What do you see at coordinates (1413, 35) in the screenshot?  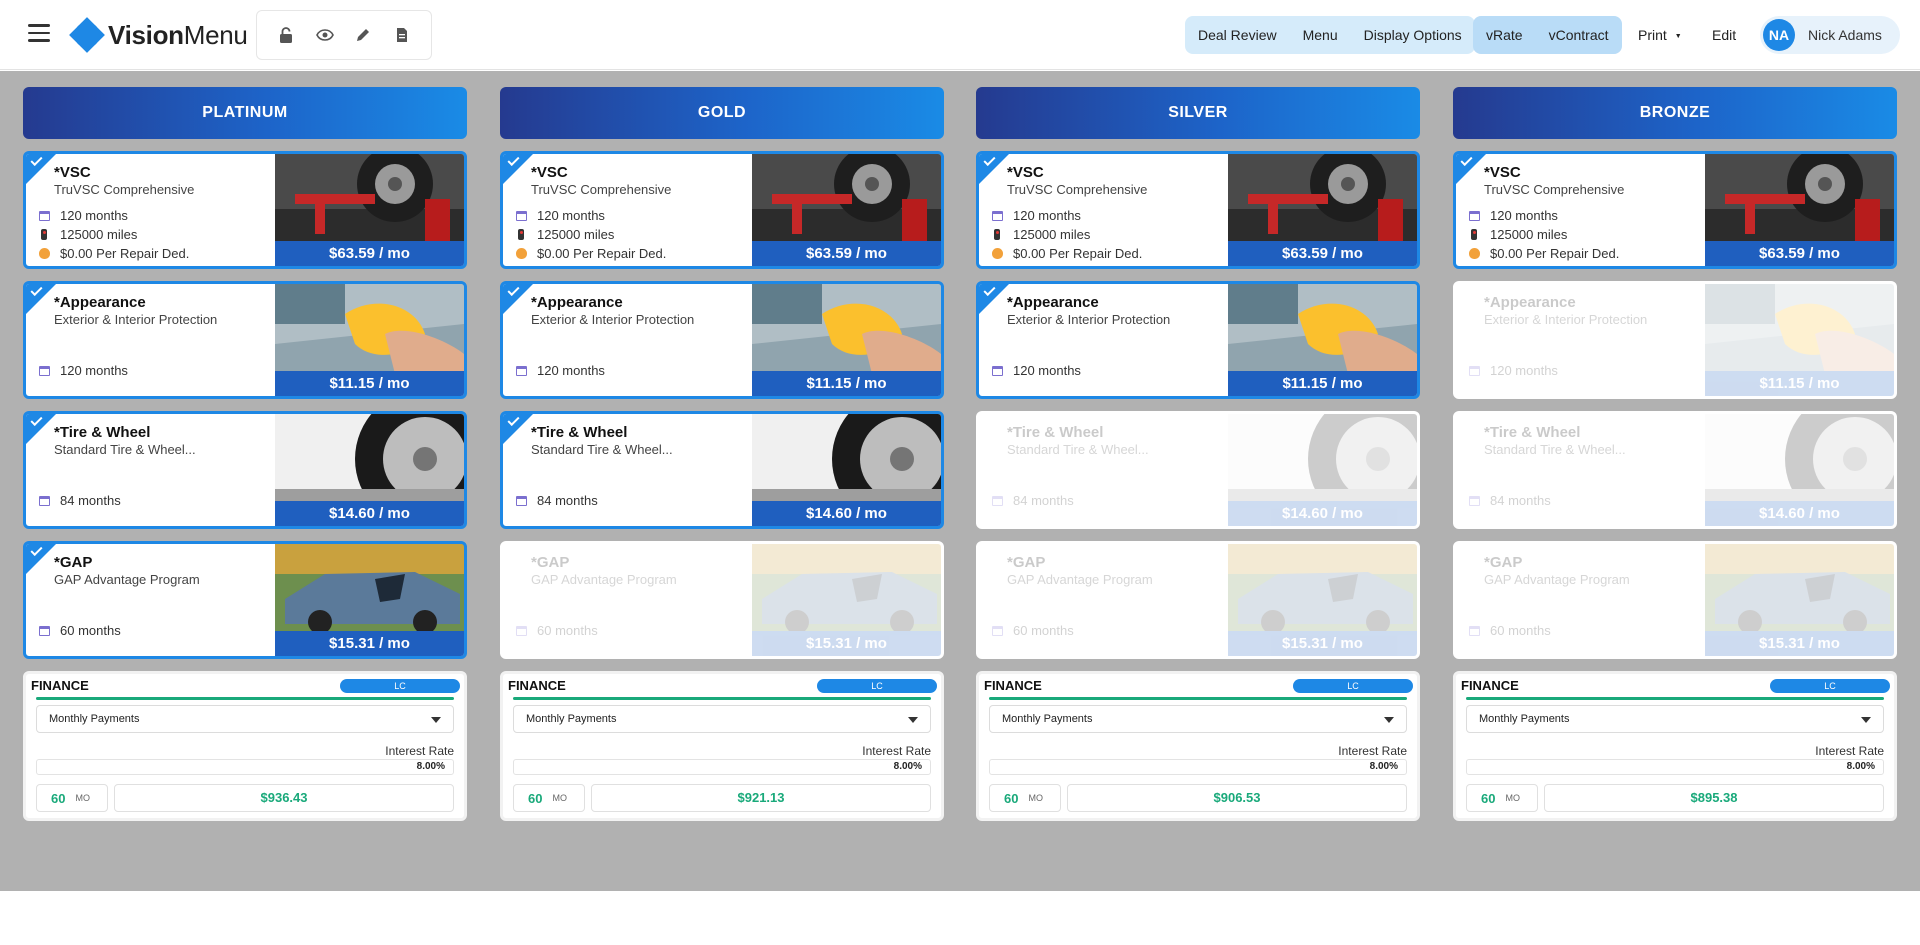 I see `nav-display-options: Display Options` at bounding box center [1413, 35].